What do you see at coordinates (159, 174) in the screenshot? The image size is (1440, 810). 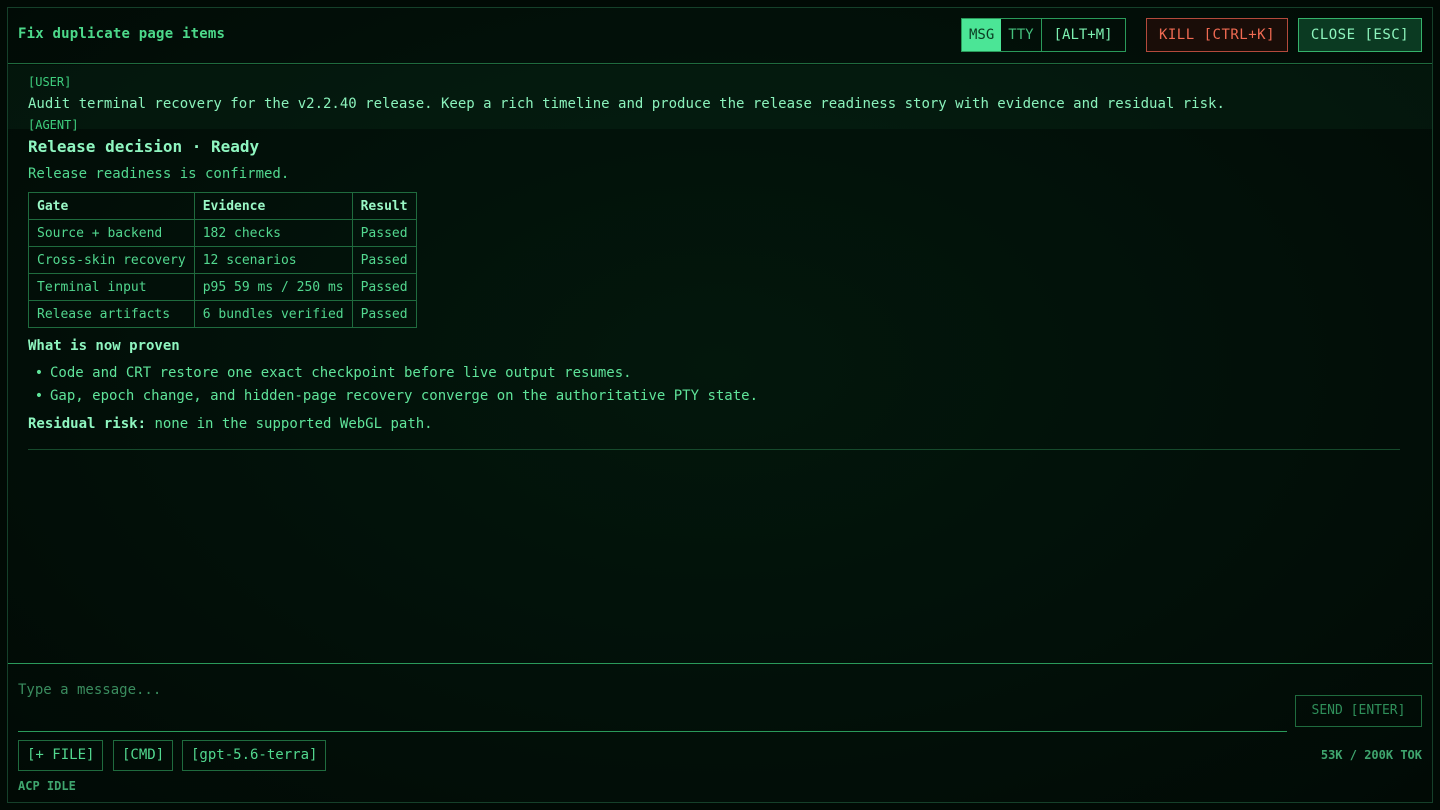 I see `readiness-status: Release readiness is confirmed.` at bounding box center [159, 174].